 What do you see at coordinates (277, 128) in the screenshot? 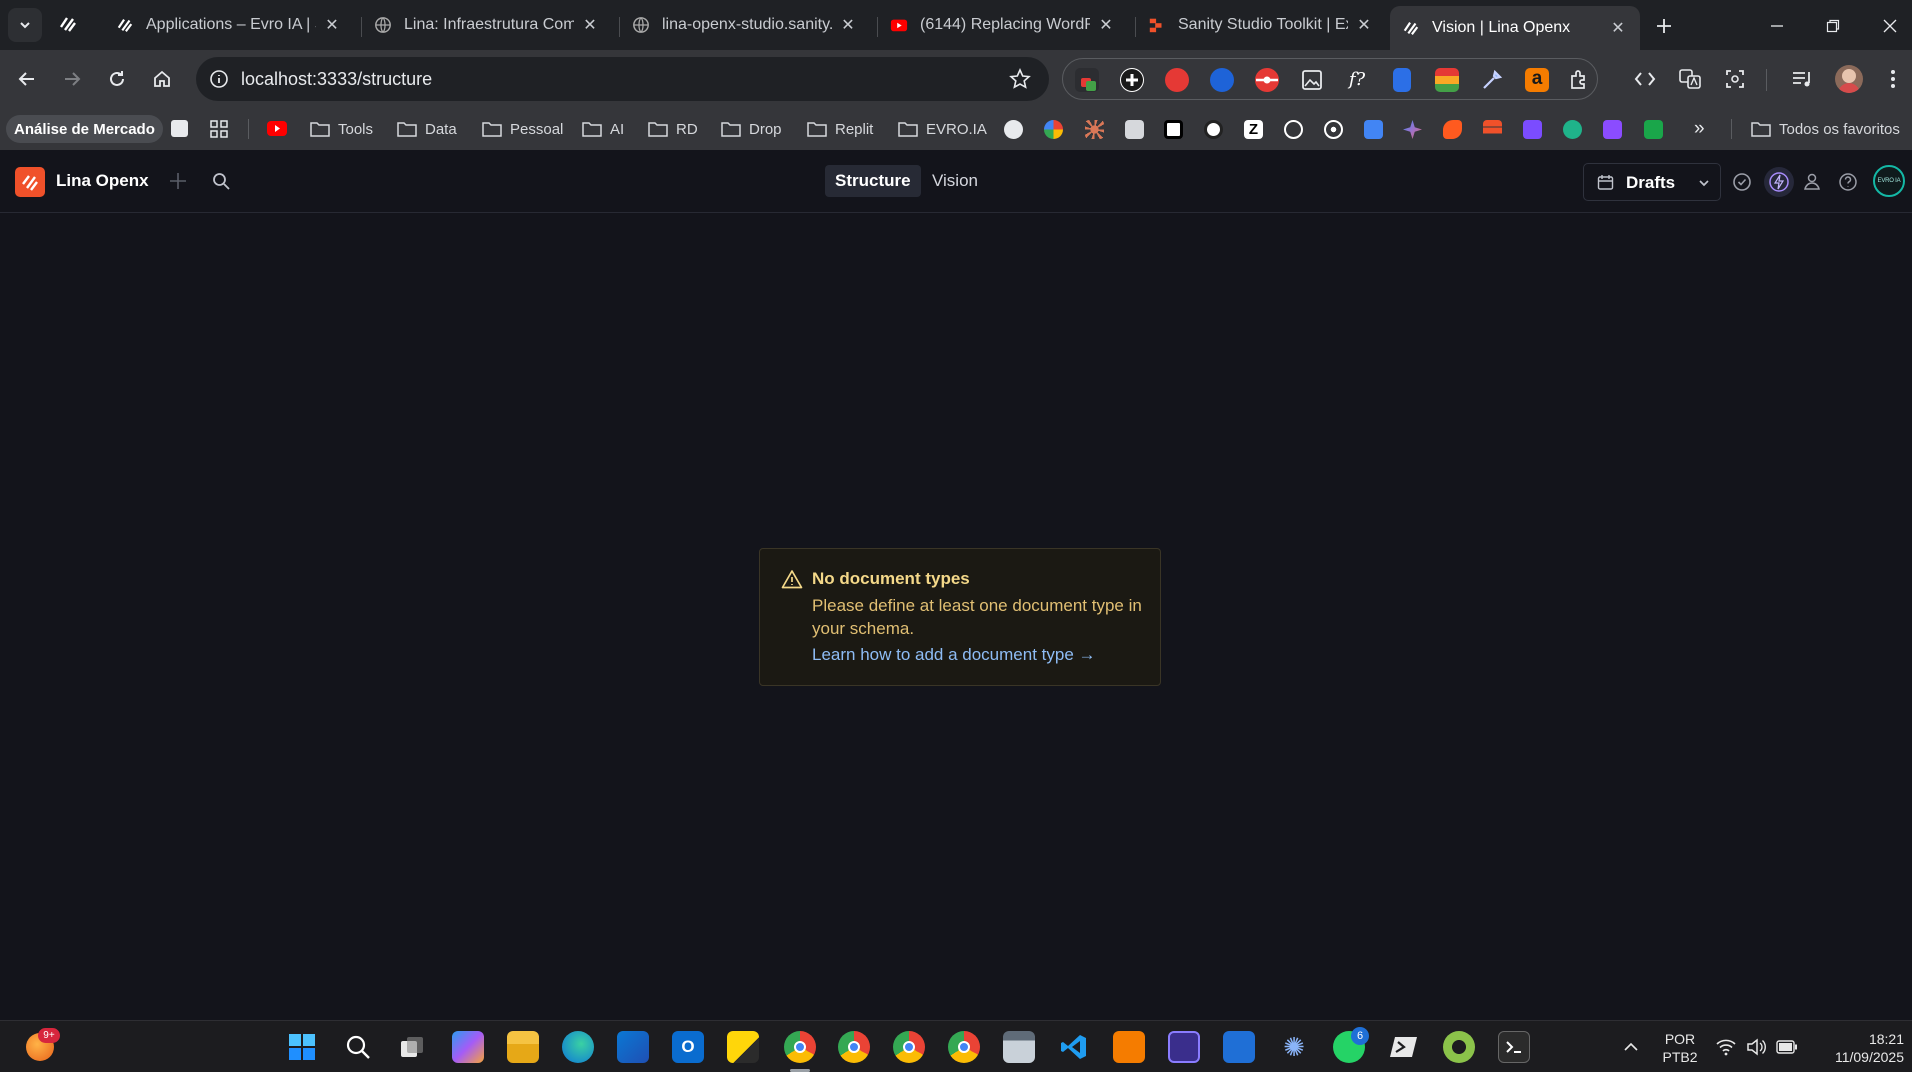
I see `bookmark-youtube-icon` at bounding box center [277, 128].